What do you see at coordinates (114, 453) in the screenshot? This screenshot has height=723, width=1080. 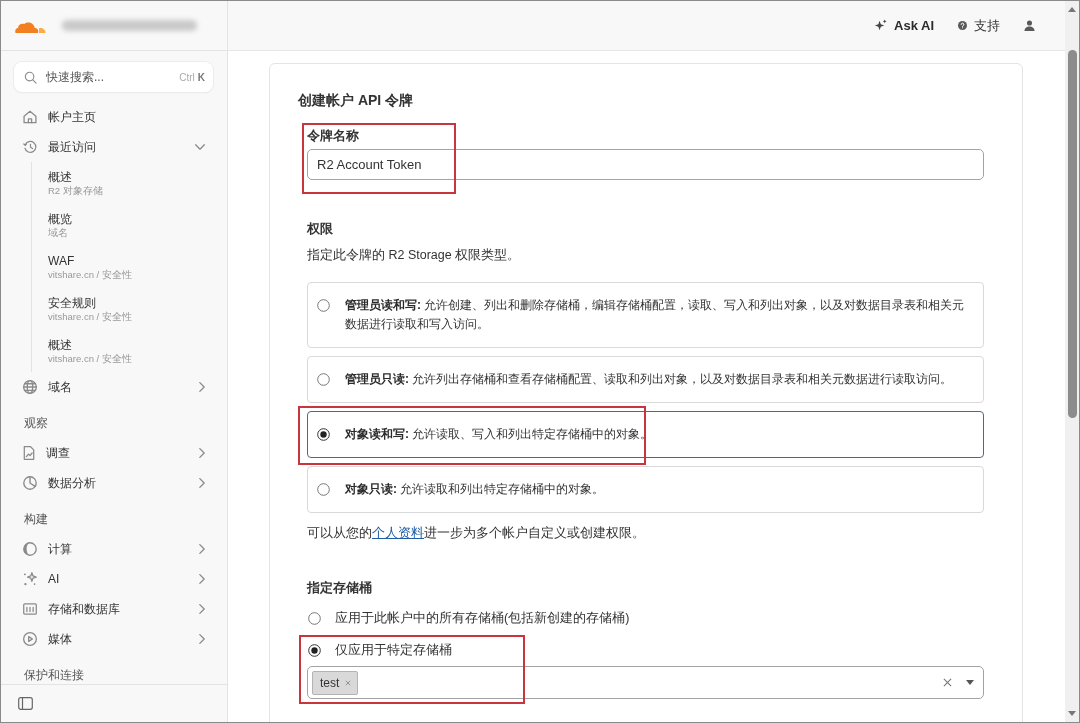 I see `nav-item: 调查` at bounding box center [114, 453].